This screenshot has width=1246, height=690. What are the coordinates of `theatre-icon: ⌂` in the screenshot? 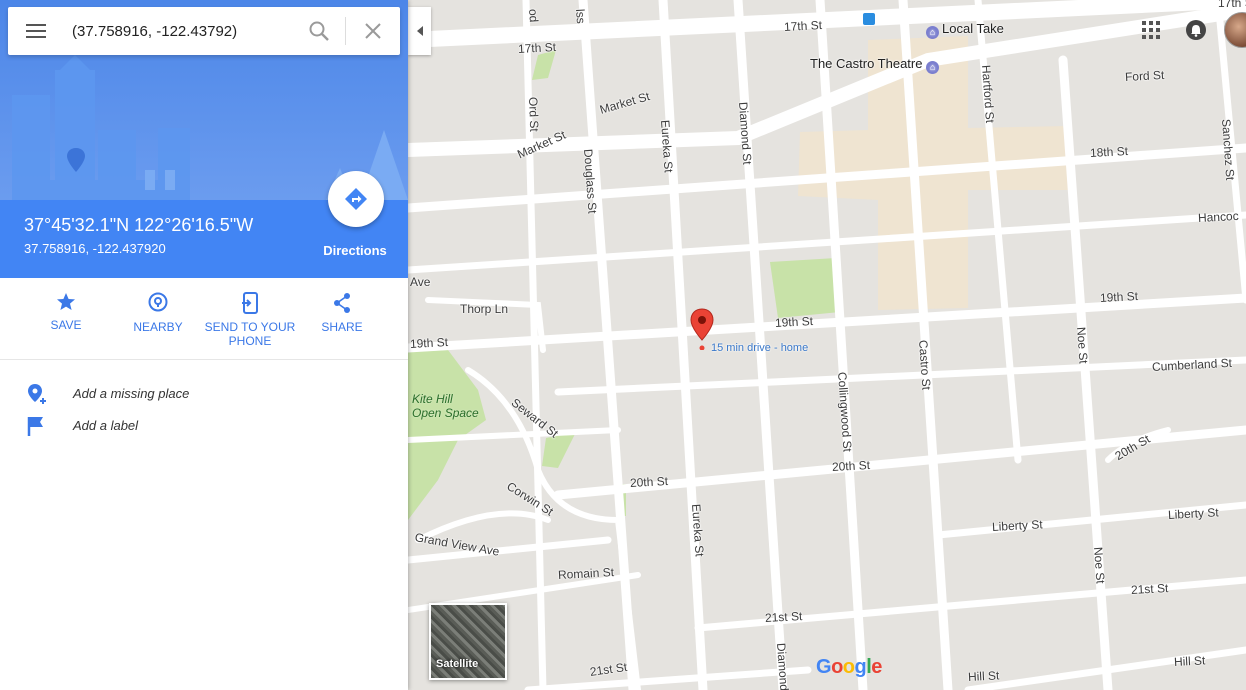 It's located at (933, 67).